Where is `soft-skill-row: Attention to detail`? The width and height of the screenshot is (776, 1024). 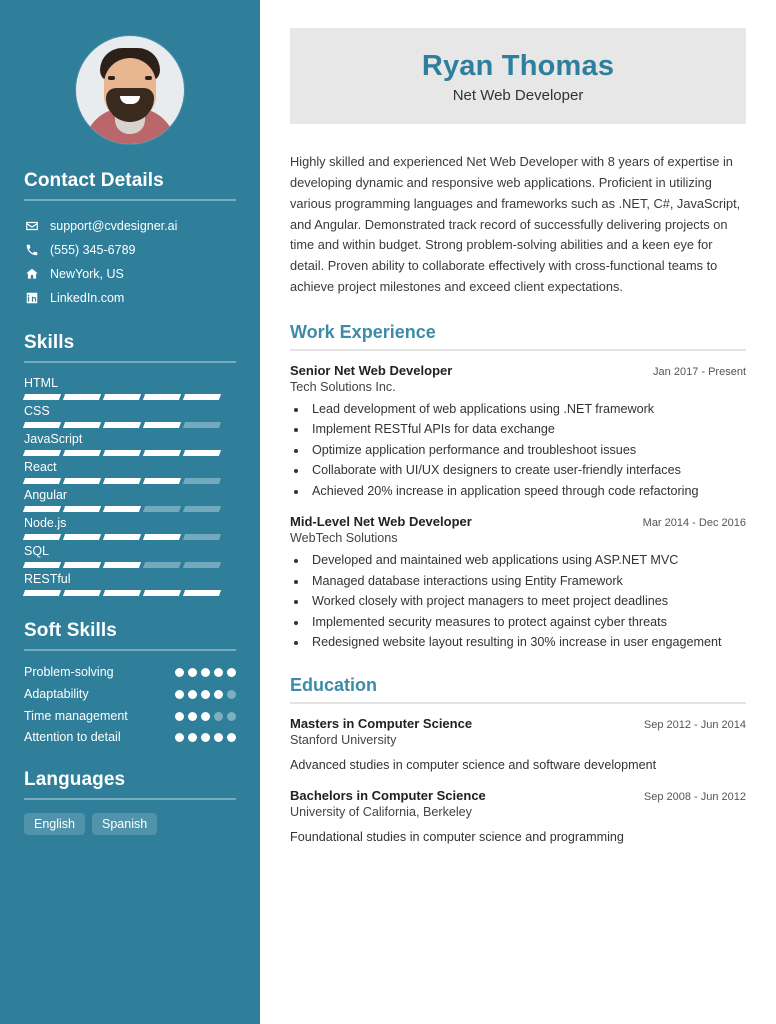 soft-skill-row: Attention to detail is located at coordinates (130, 738).